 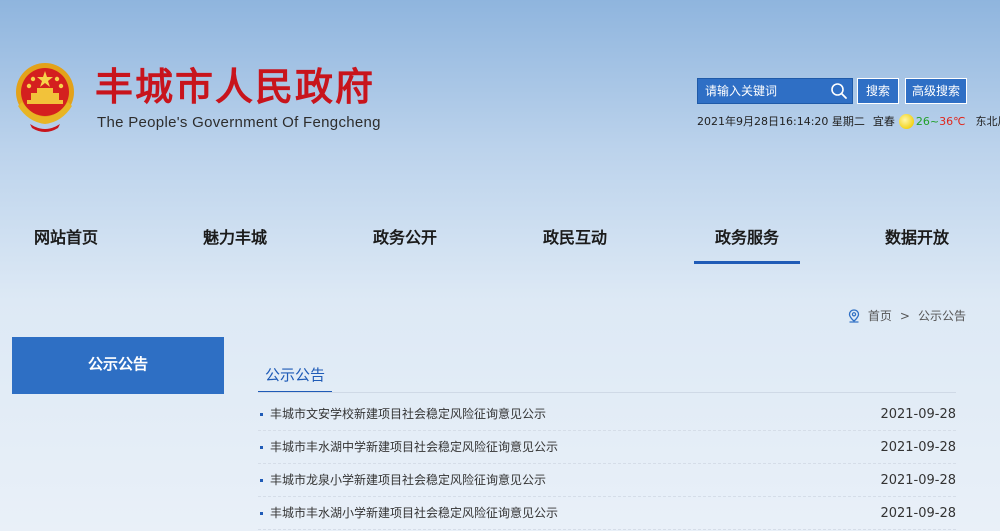 I want to click on current-datetime: 2021年9月28日16:14:20 星期二, so click(x=781, y=121).